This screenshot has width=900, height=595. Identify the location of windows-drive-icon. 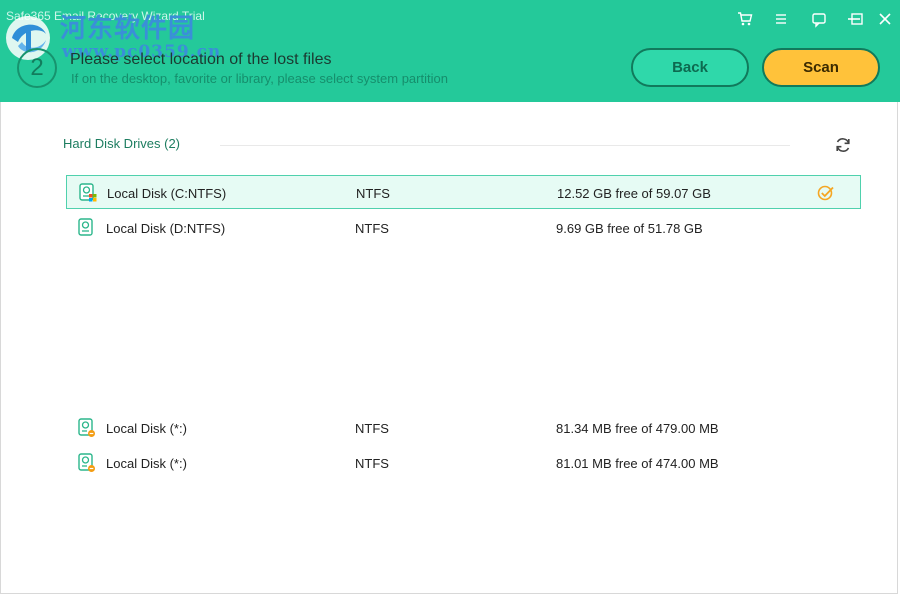
(88, 192).